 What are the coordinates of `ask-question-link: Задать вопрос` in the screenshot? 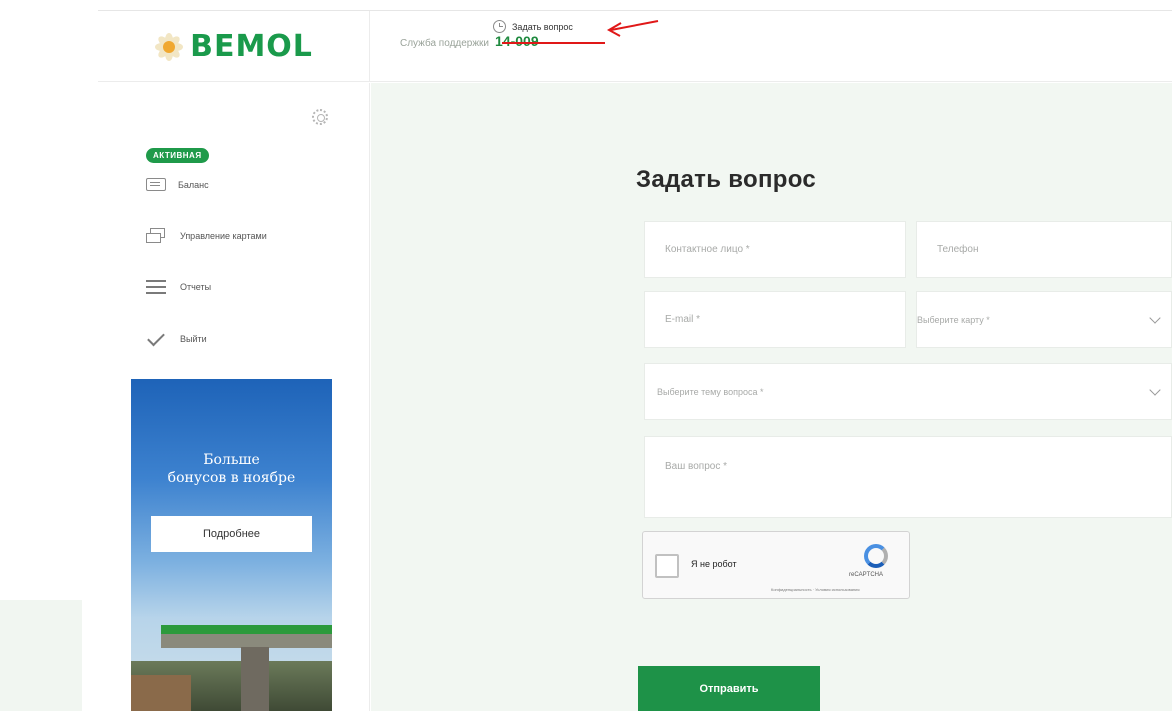 It's located at (533, 26).